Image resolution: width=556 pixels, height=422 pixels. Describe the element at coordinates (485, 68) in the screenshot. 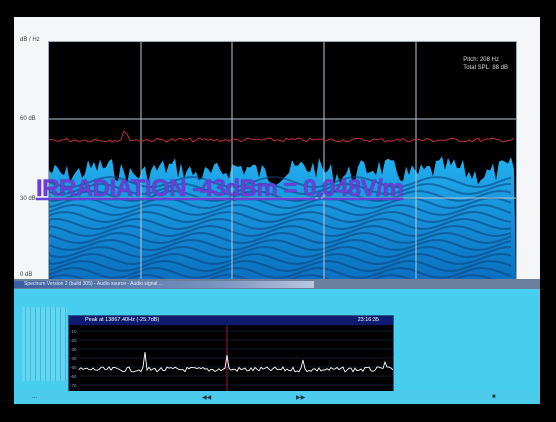

I see `spl-readout: Total SPL: 88 dB` at that location.